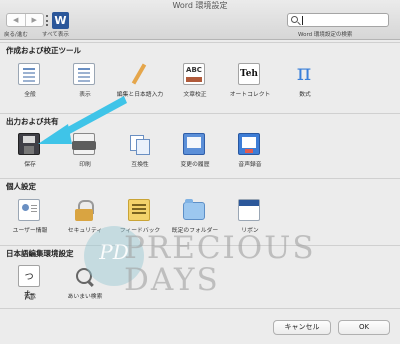  What do you see at coordinates (55, 35) in the screenshot?
I see `show-all-label: すべて表示` at bounding box center [55, 35].